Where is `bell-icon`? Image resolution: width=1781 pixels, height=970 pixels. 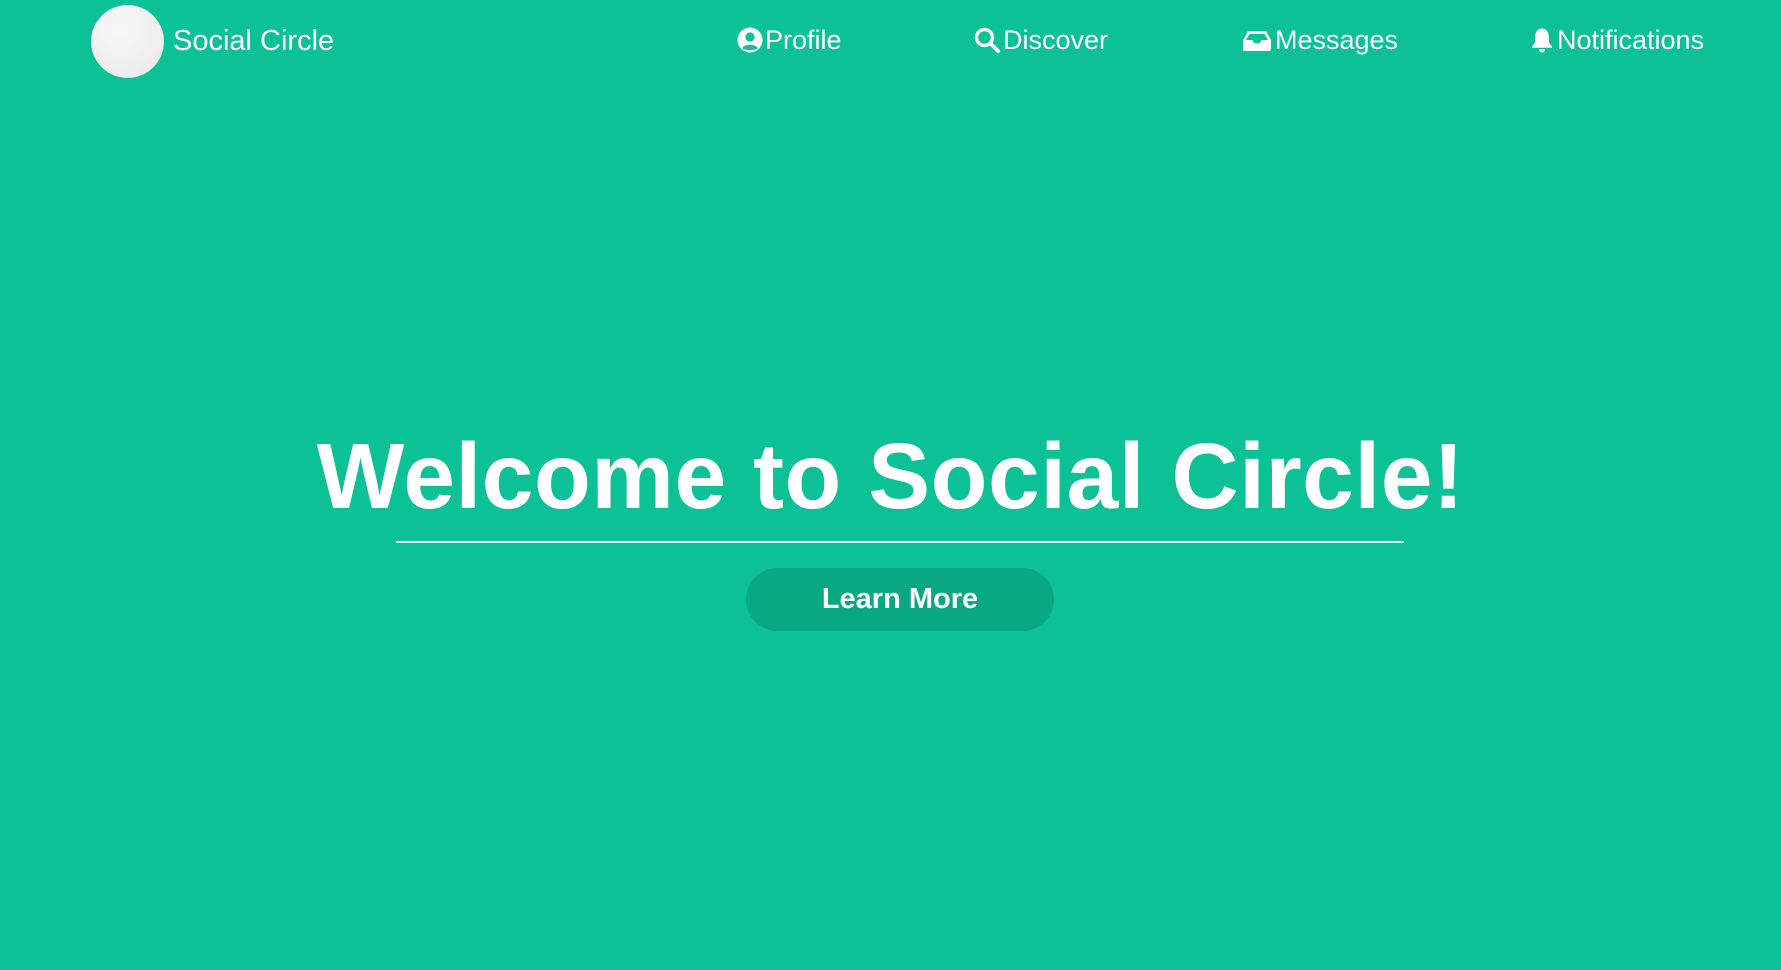
bell-icon is located at coordinates (1542, 40).